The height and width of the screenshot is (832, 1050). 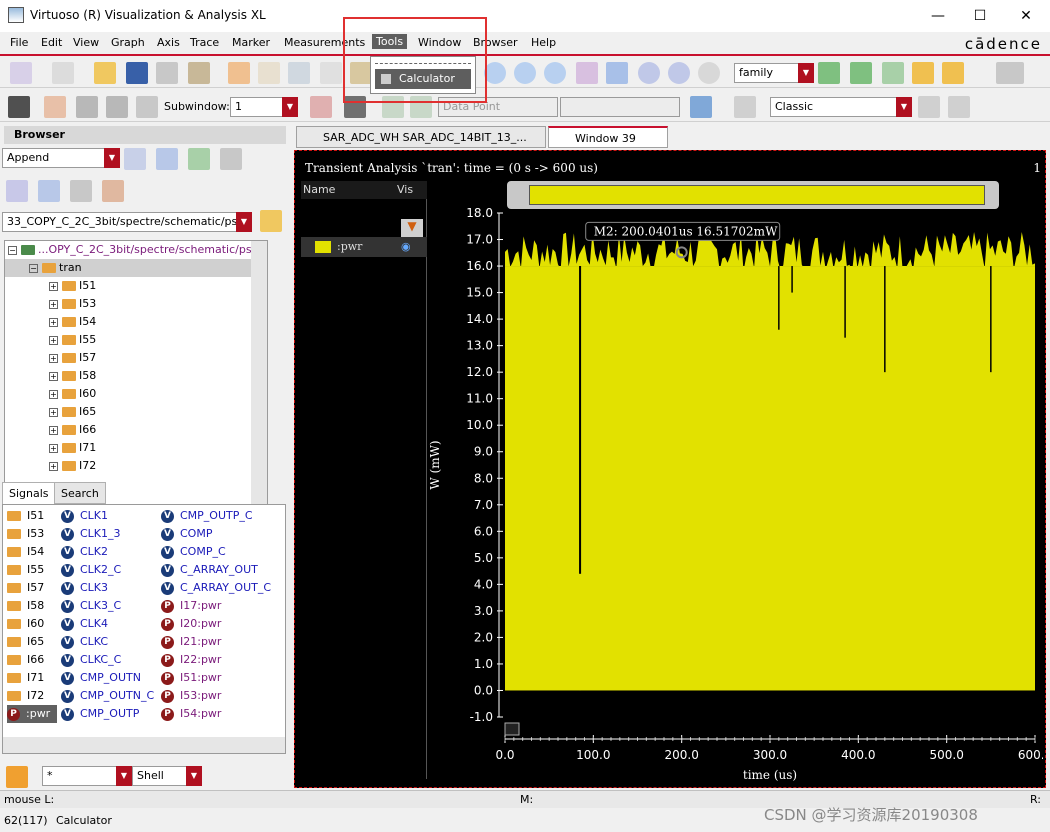 I want to click on zoom-fit-icon, so click(x=587, y=73).